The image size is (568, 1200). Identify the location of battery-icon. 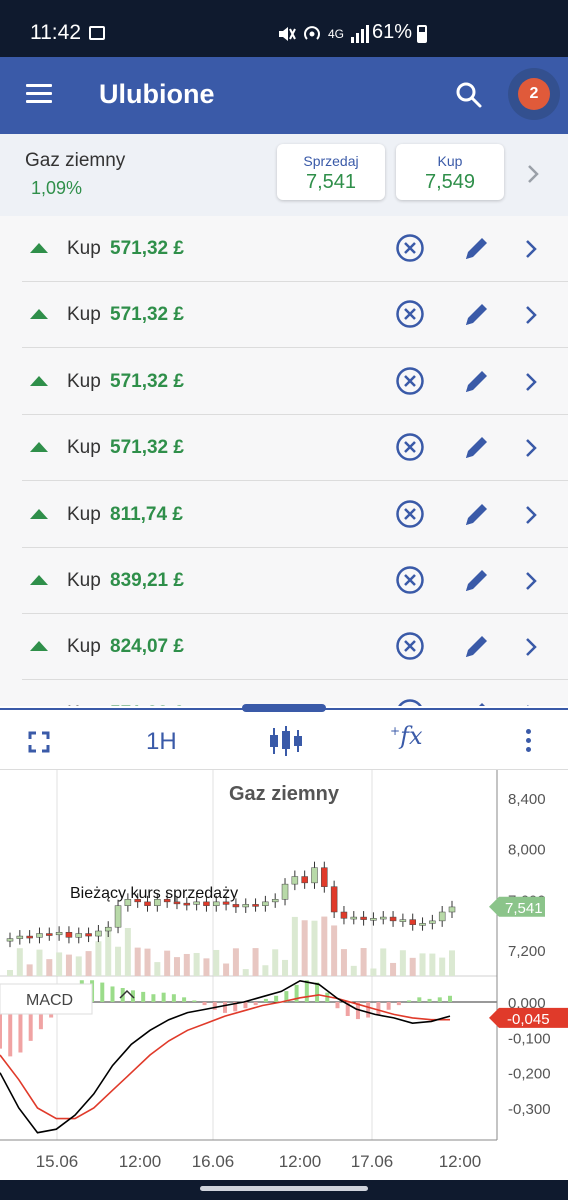
(422, 34).